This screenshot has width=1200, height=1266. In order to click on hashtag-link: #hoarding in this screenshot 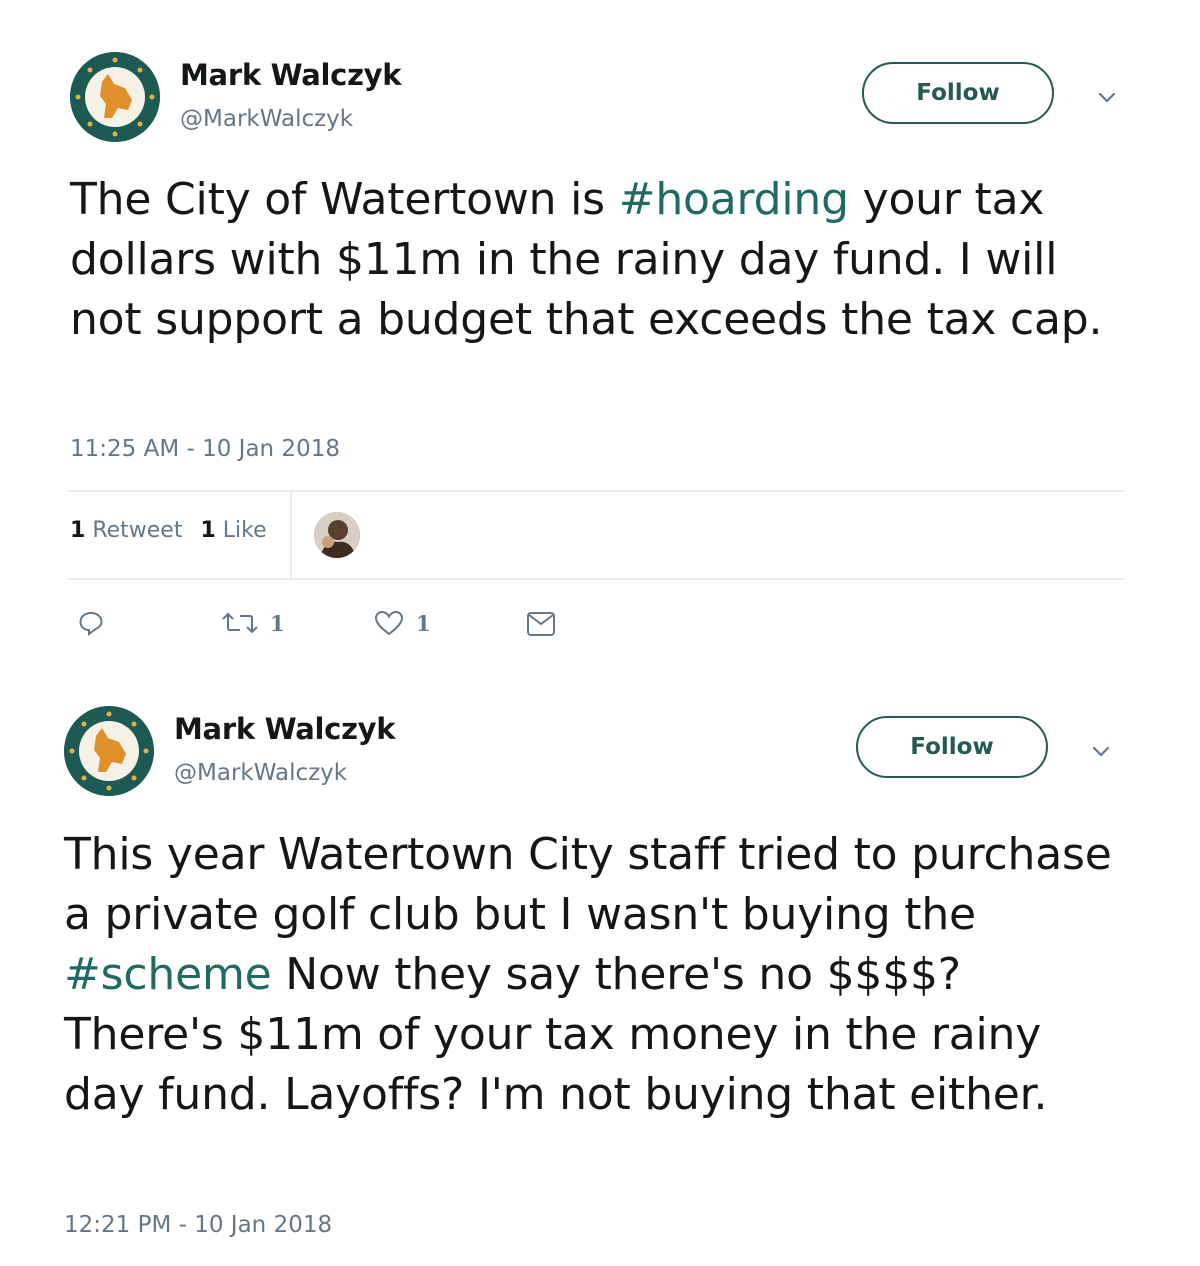, I will do `click(734, 199)`.